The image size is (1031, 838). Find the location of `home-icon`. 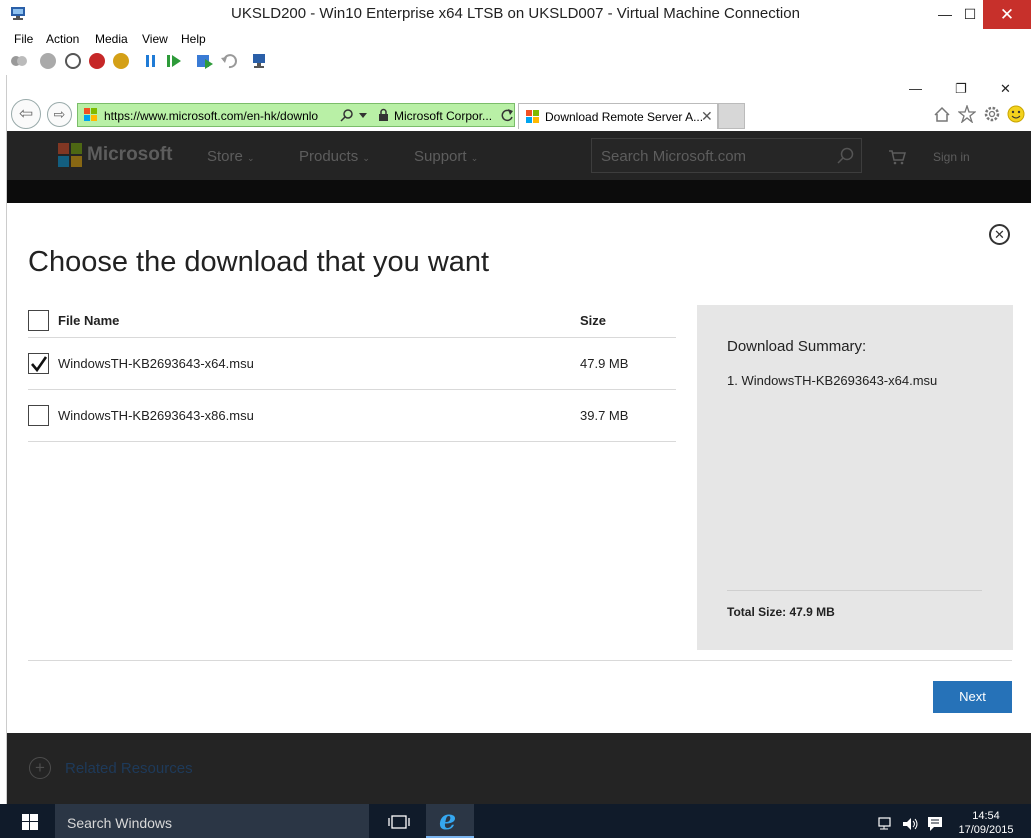

home-icon is located at coordinates (942, 114).